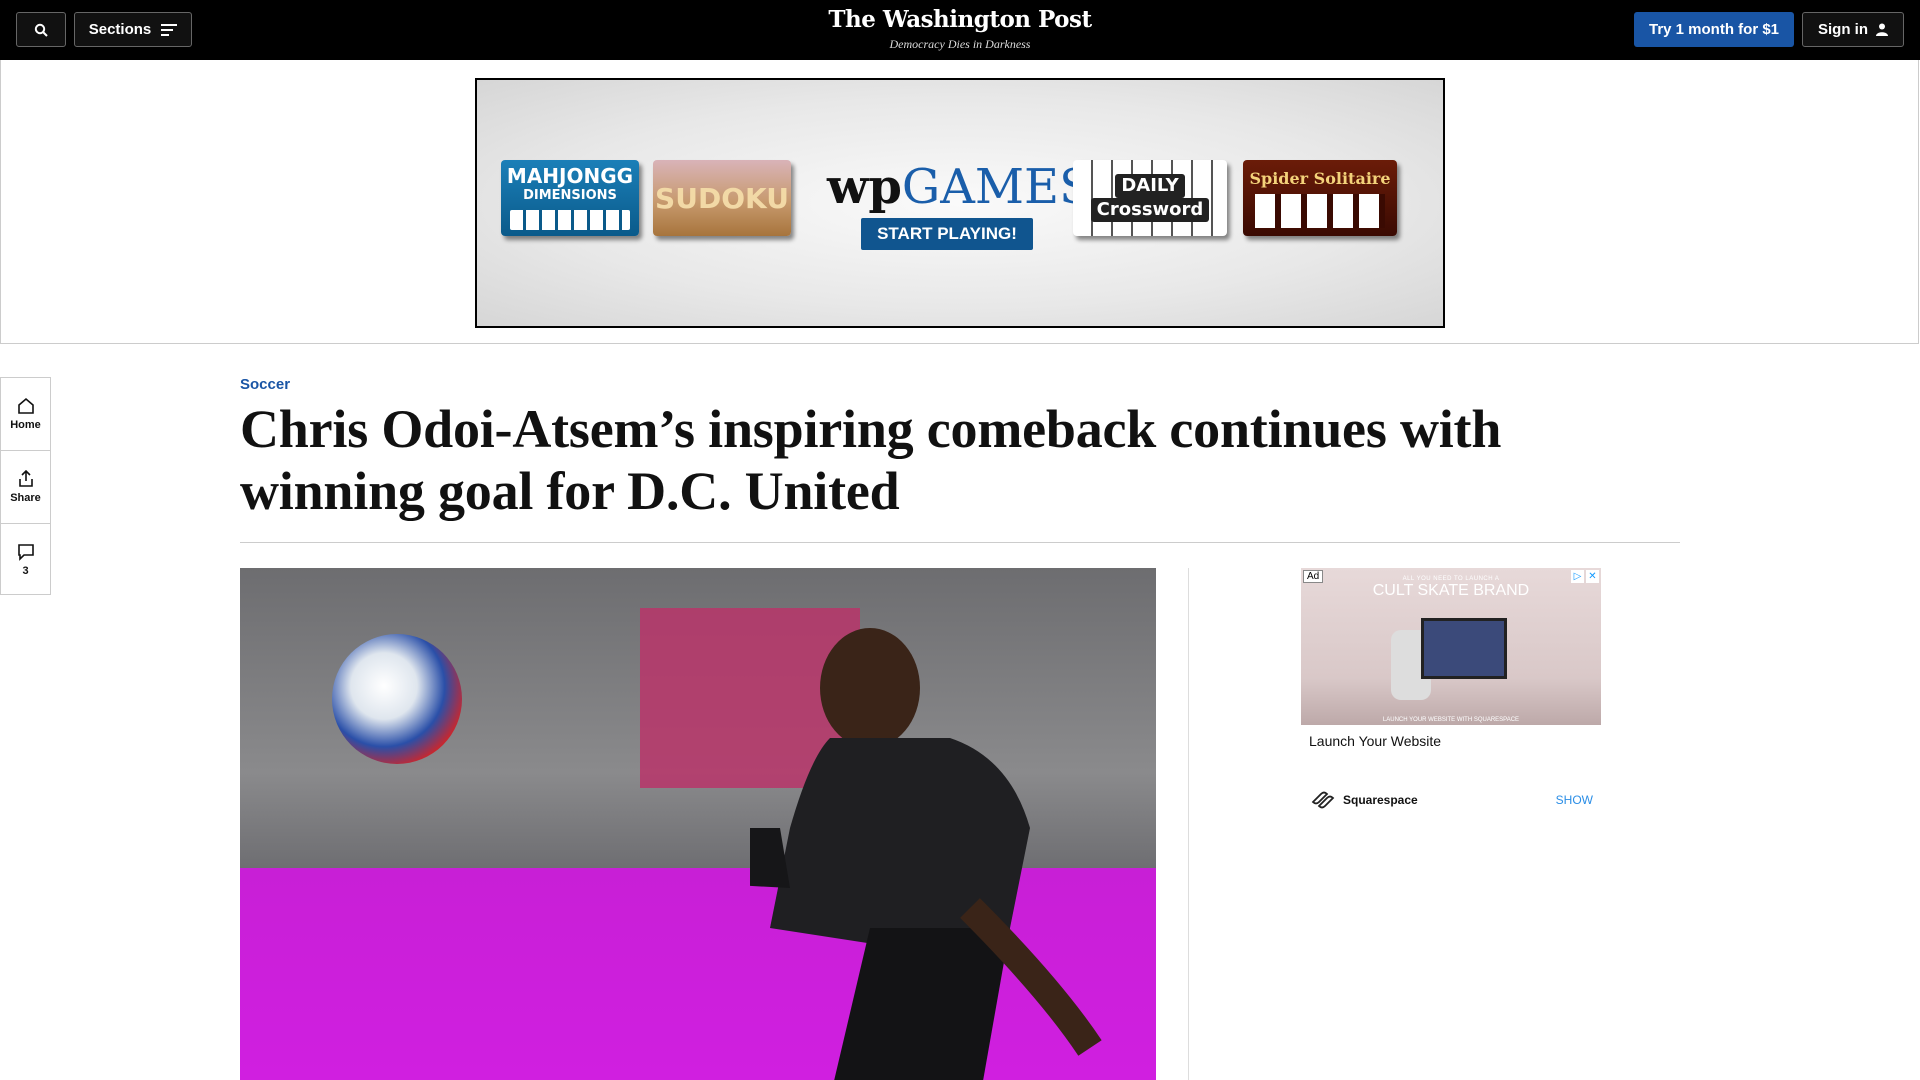  I want to click on wp-mark: wp, so click(864, 187).